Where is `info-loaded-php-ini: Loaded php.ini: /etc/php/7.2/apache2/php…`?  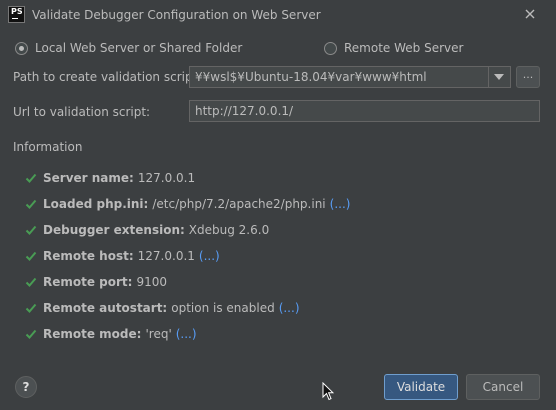
info-loaded-php-ini: Loaded php.ini: /etc/php/7.2/apache2/php… is located at coordinates (187, 204).